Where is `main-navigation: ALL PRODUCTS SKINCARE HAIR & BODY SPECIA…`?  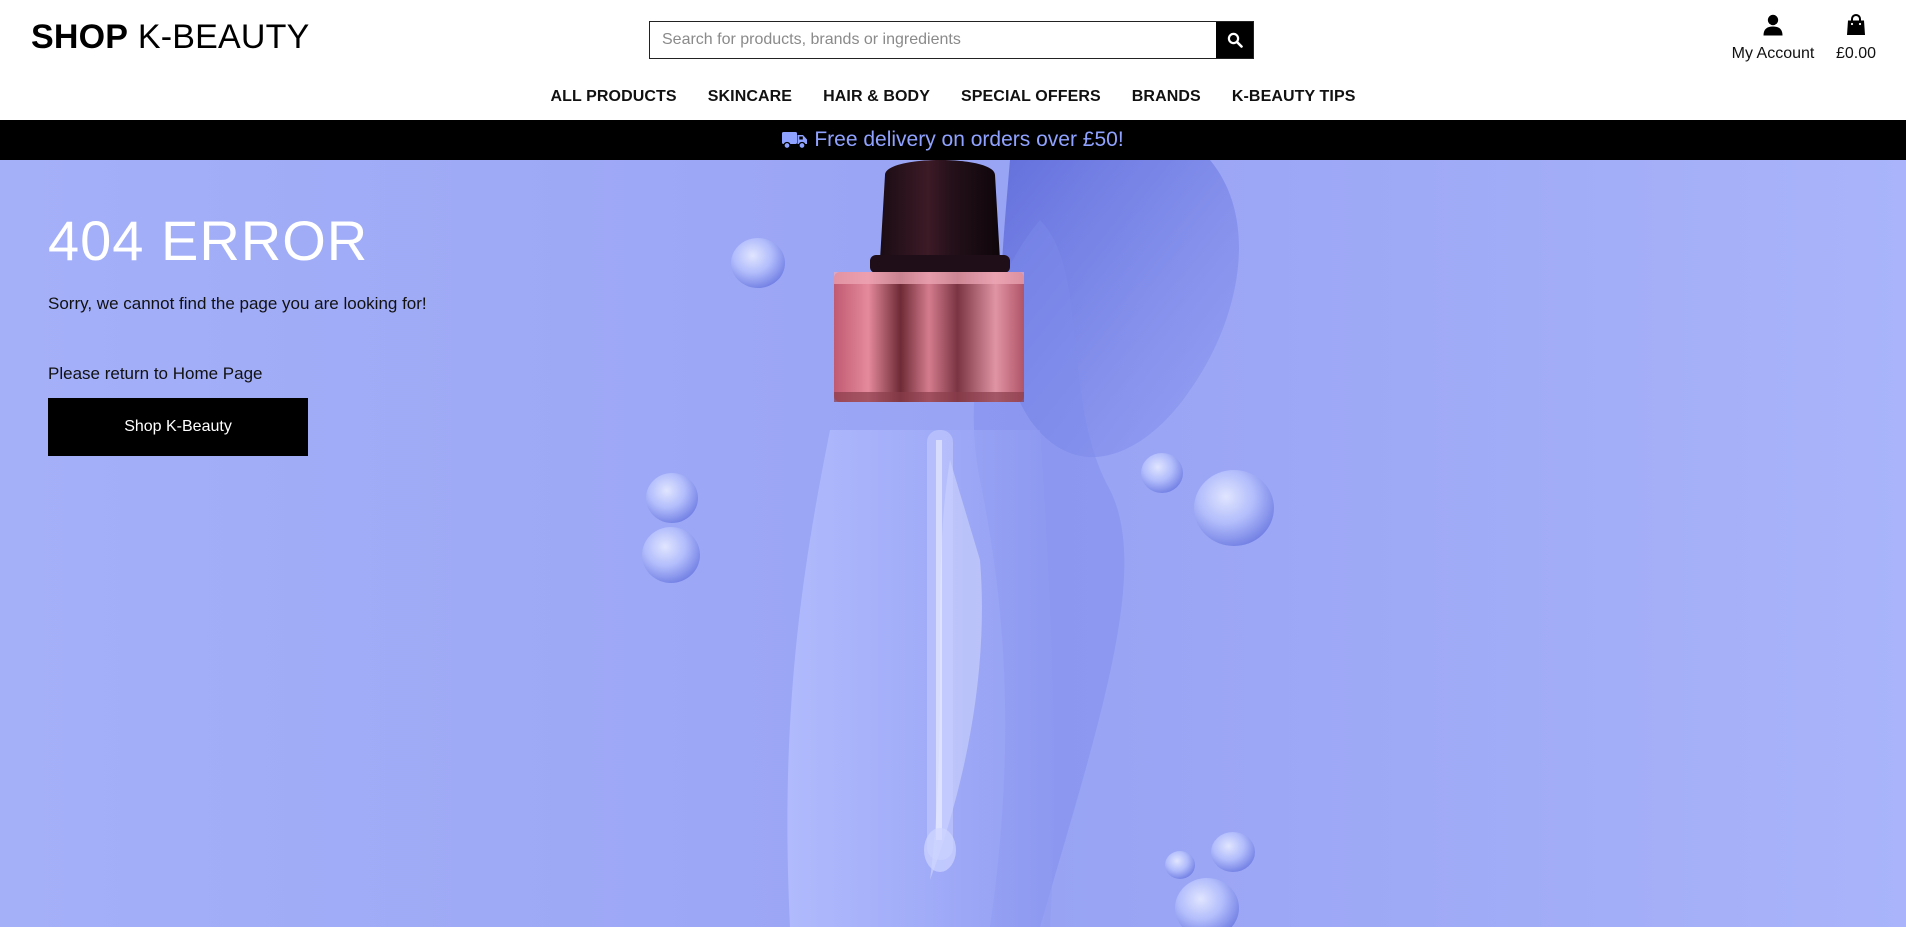 main-navigation: ALL PRODUCTS SKINCARE HAIR & BODY SPECIA… is located at coordinates (953, 97).